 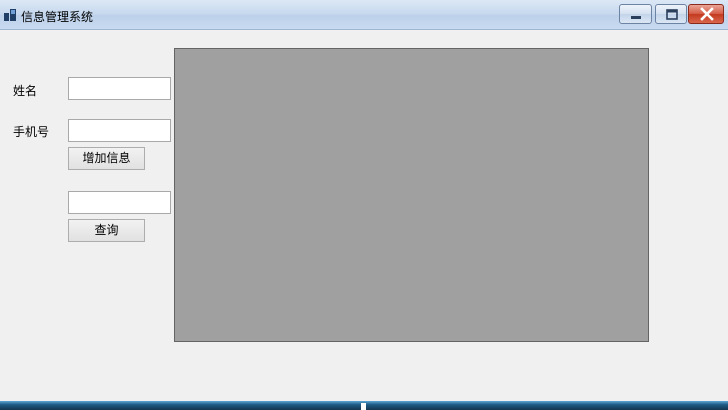 What do you see at coordinates (25, 91) in the screenshot?
I see `name-label: 姓名` at bounding box center [25, 91].